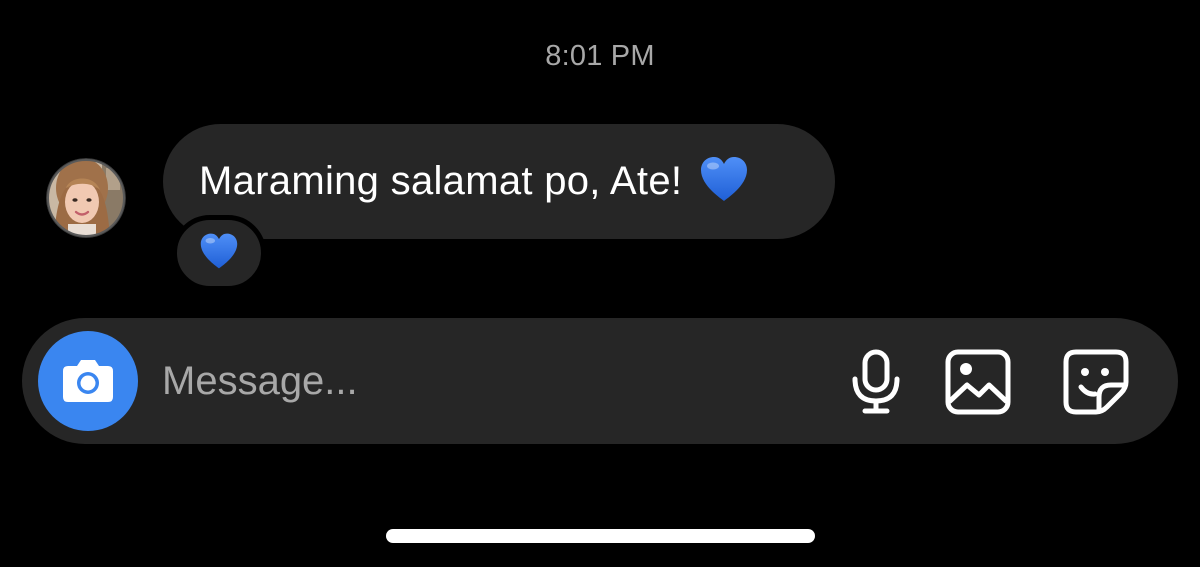 This screenshot has width=1200, height=567. I want to click on received-message-bubble: Maraming salamat po, Ate!, so click(499, 181).